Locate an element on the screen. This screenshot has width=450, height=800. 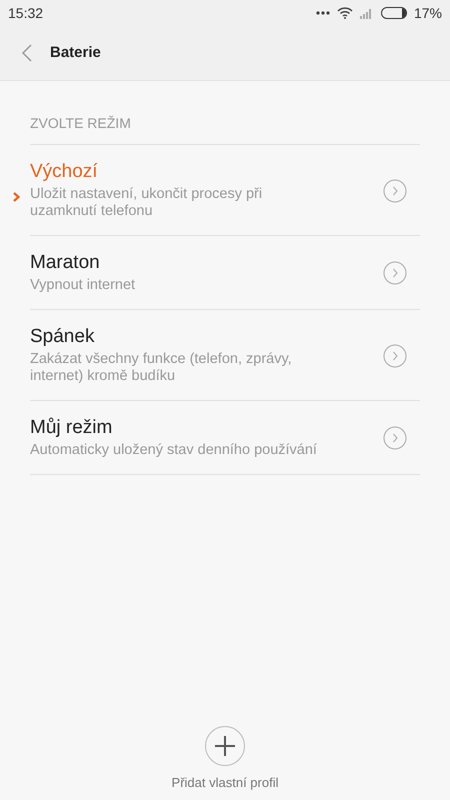
signal-icon is located at coordinates (367, 12).